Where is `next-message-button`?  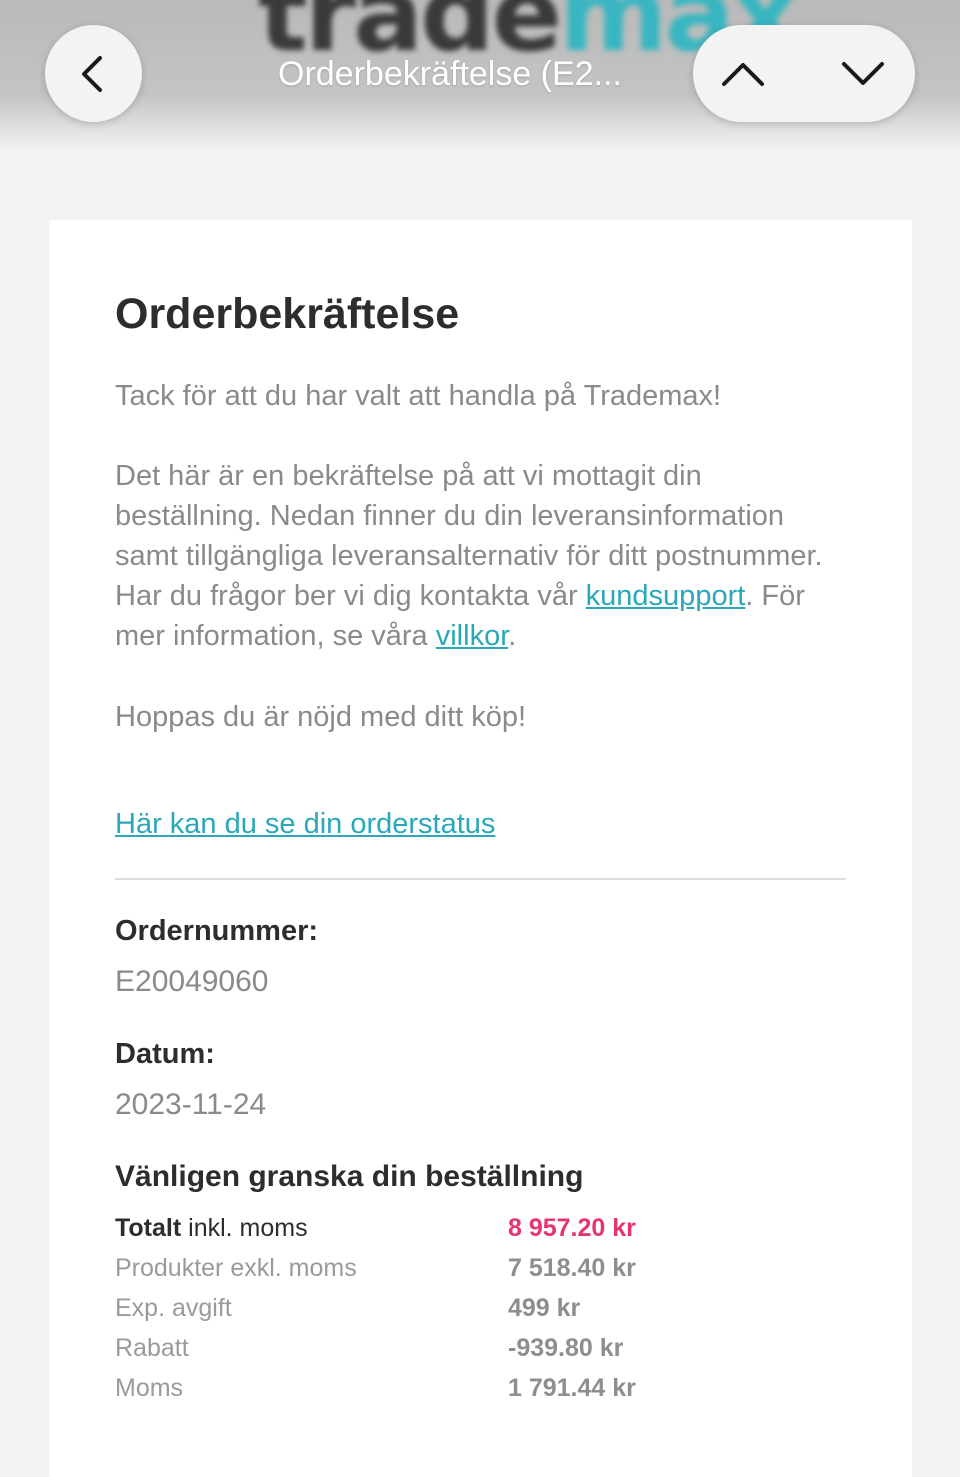 next-message-button is located at coordinates (863, 73).